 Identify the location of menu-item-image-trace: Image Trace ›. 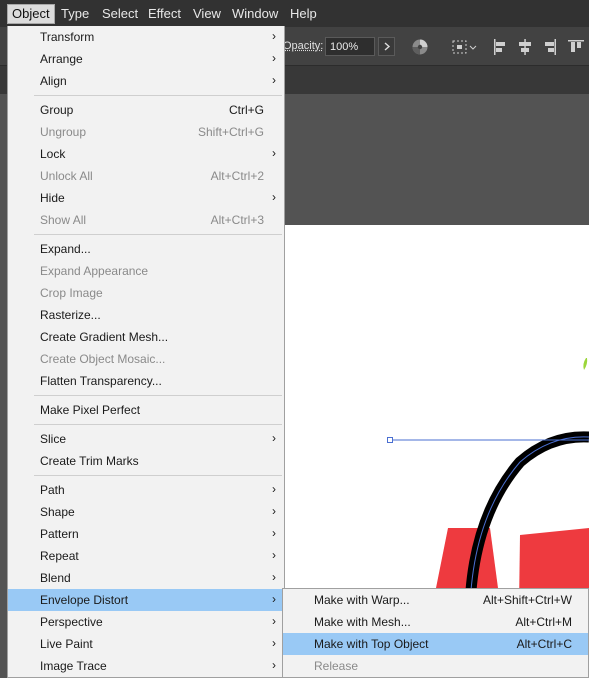
(146, 666).